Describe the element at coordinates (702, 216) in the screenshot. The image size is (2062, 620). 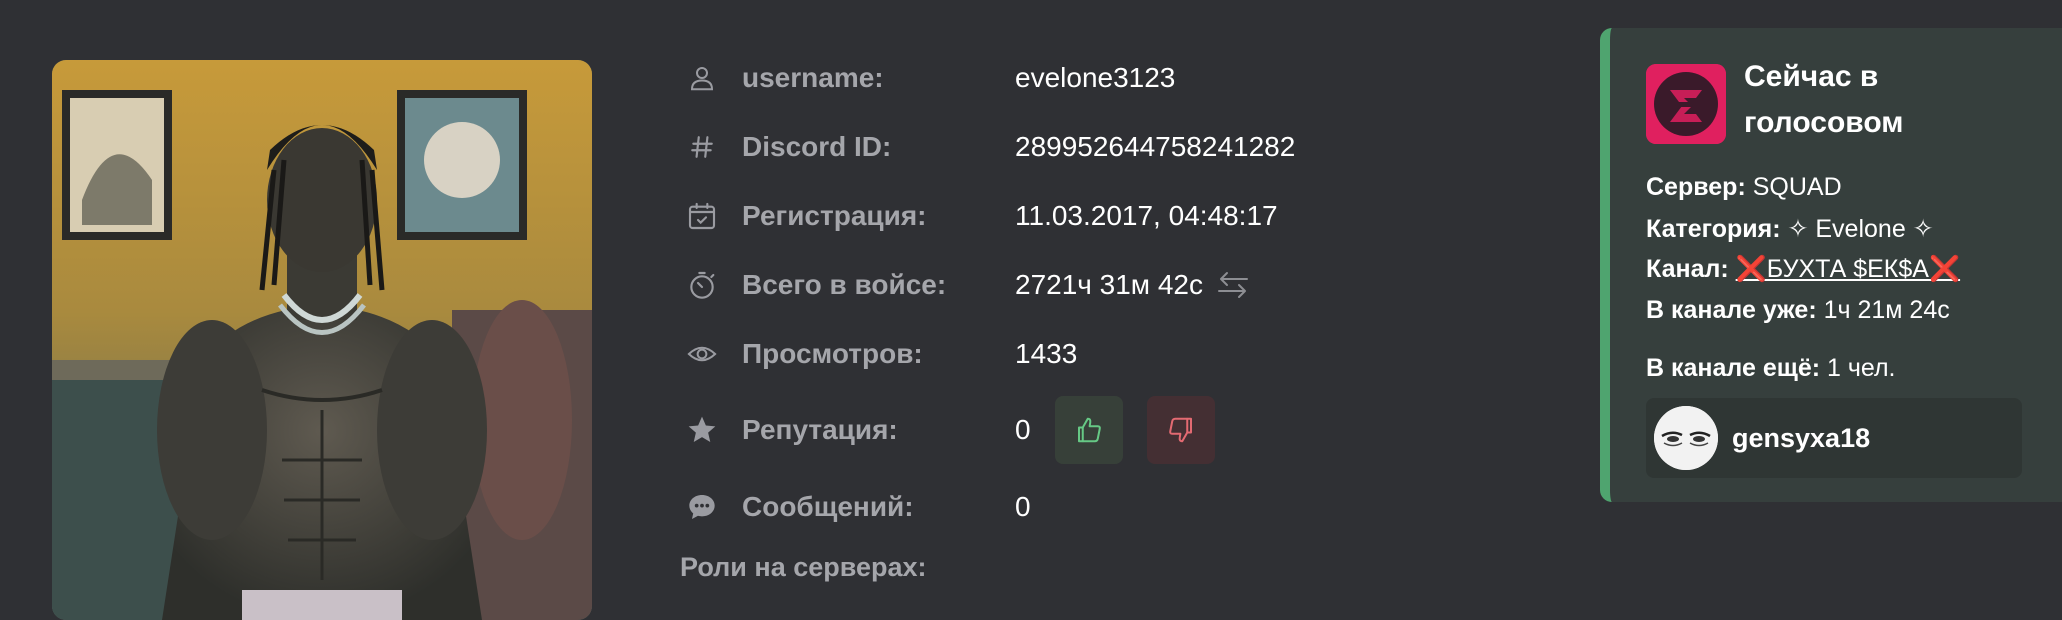
I see `calendar-check-icon` at that location.